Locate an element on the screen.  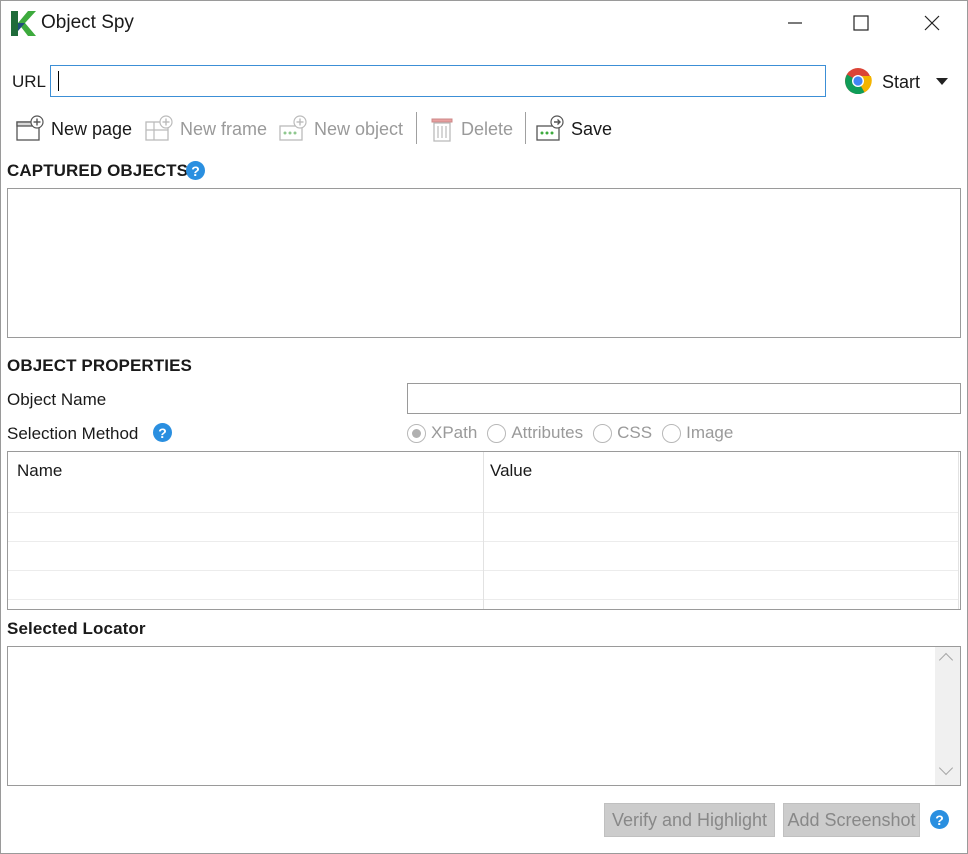
new-frame-icon is located at coordinates (159, 128).